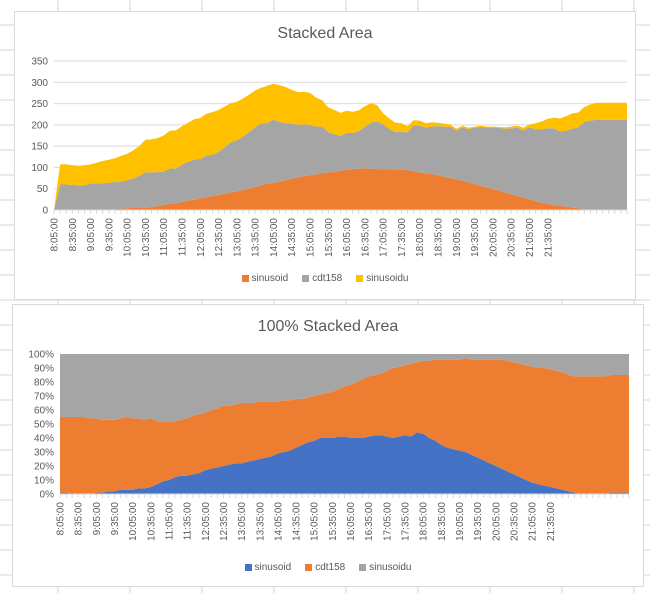  Describe the element at coordinates (44, 369) in the screenshot. I see `y-tick-label: 90%` at that location.